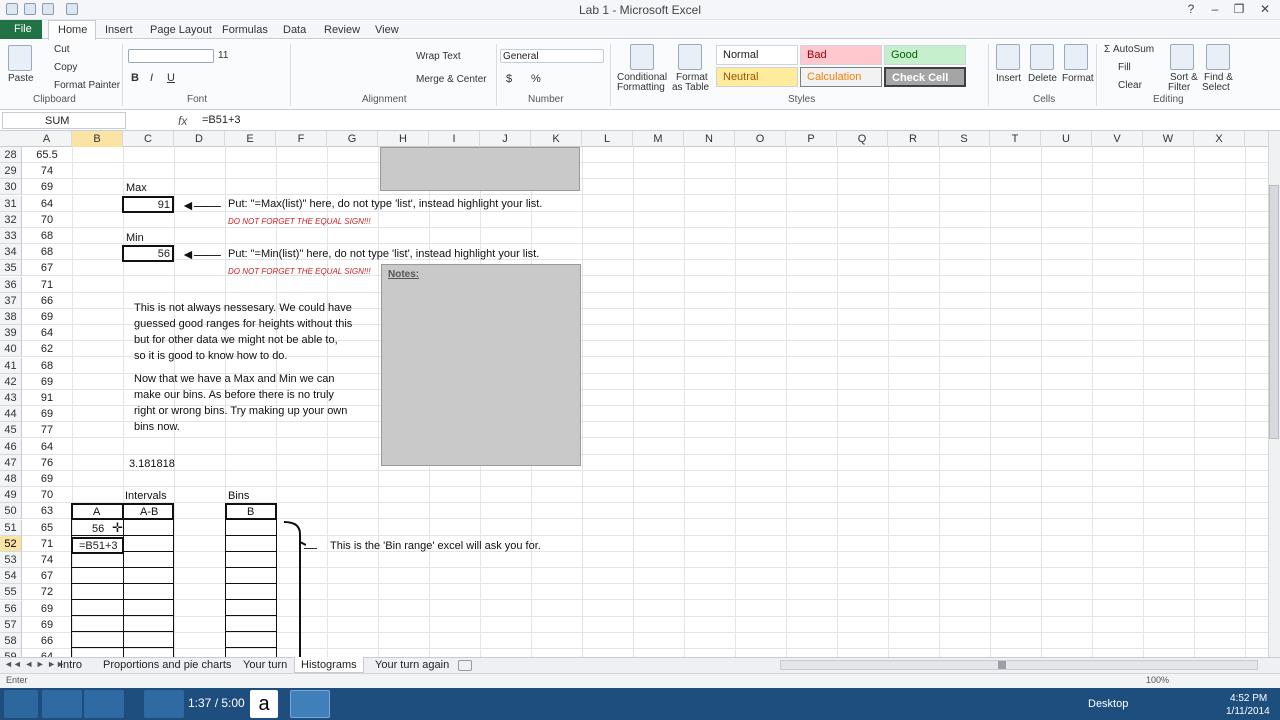  What do you see at coordinates (480, 169) in the screenshot?
I see `text-box-top` at bounding box center [480, 169].